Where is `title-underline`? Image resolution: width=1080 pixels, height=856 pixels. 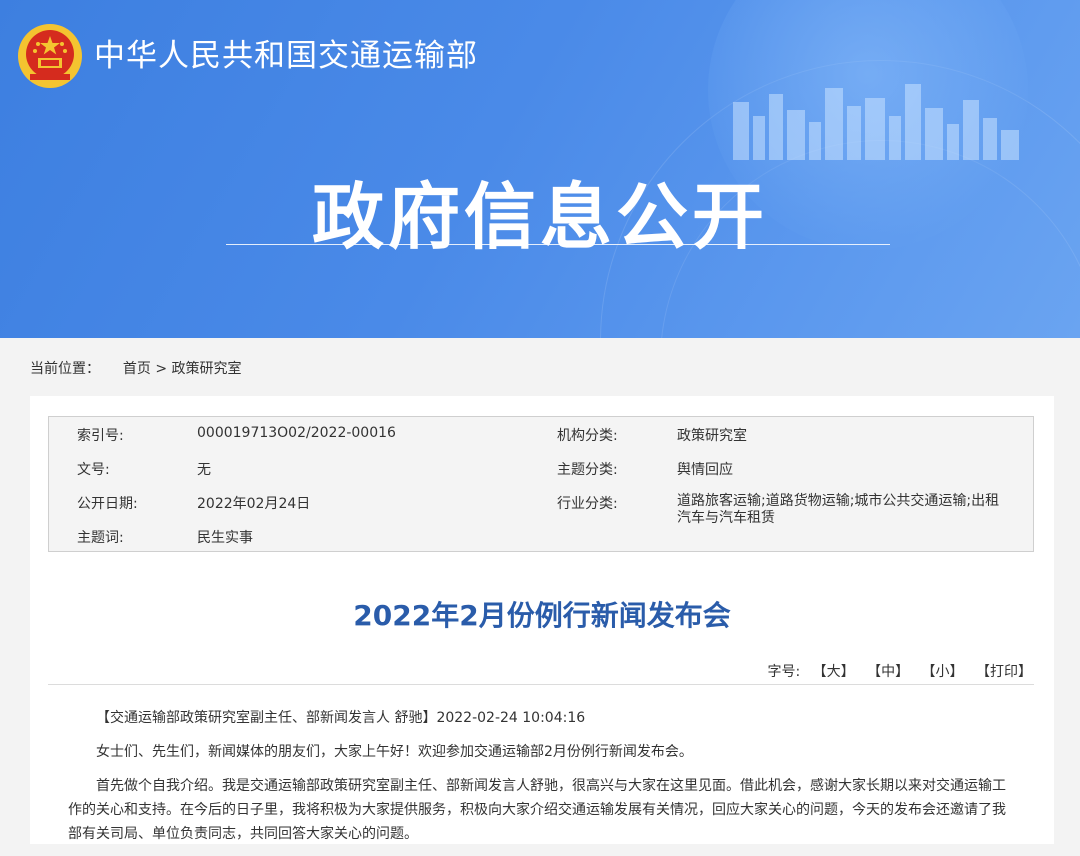
title-underline is located at coordinates (558, 244).